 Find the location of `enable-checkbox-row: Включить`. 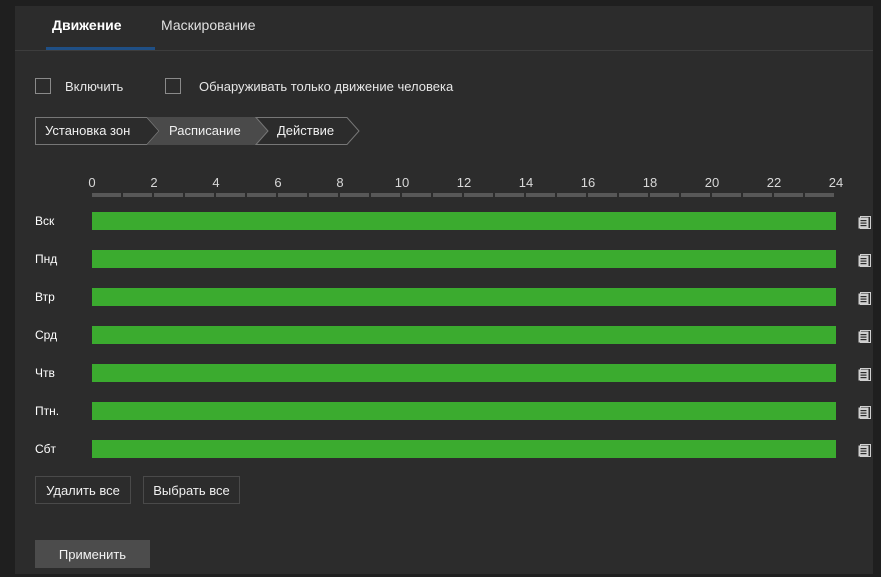

enable-checkbox-row: Включить is located at coordinates (79, 86).